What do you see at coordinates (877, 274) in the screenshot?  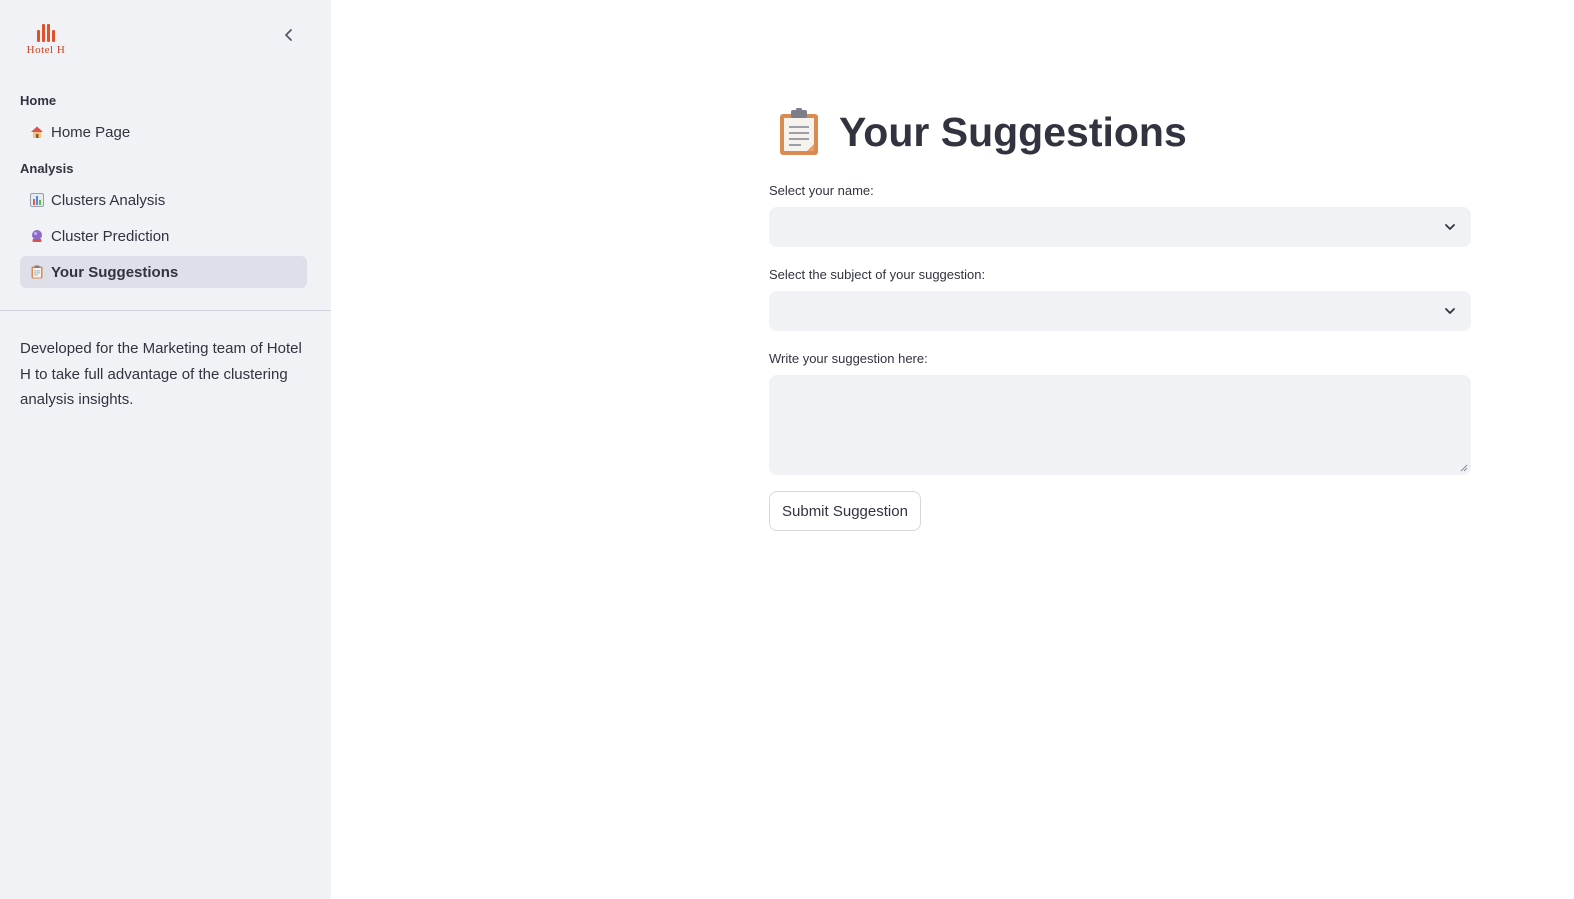 I see `subject-select-label: Select the subject of your suggestion:` at bounding box center [877, 274].